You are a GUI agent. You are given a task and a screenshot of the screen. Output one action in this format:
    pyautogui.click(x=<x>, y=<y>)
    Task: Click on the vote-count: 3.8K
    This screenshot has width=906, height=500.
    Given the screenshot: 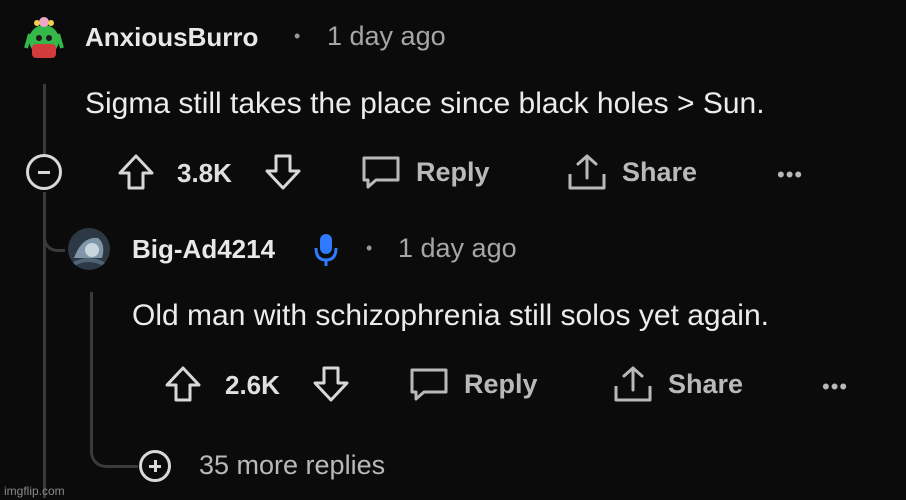 What is the action you would take?
    pyautogui.click(x=204, y=173)
    